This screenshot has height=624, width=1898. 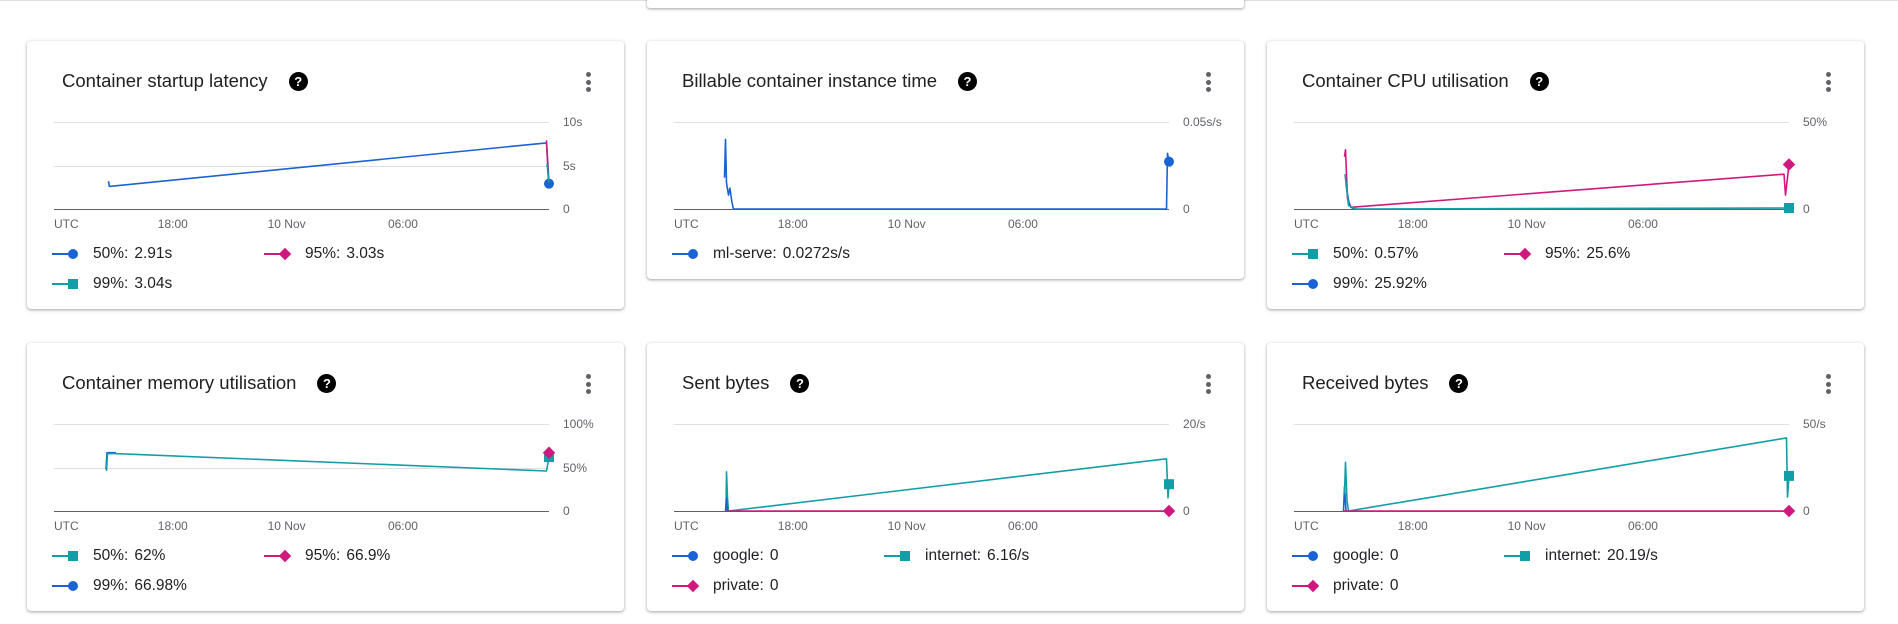 I want to click on legend-item: ml-serve: 0.0272s/s, so click(x=760, y=254).